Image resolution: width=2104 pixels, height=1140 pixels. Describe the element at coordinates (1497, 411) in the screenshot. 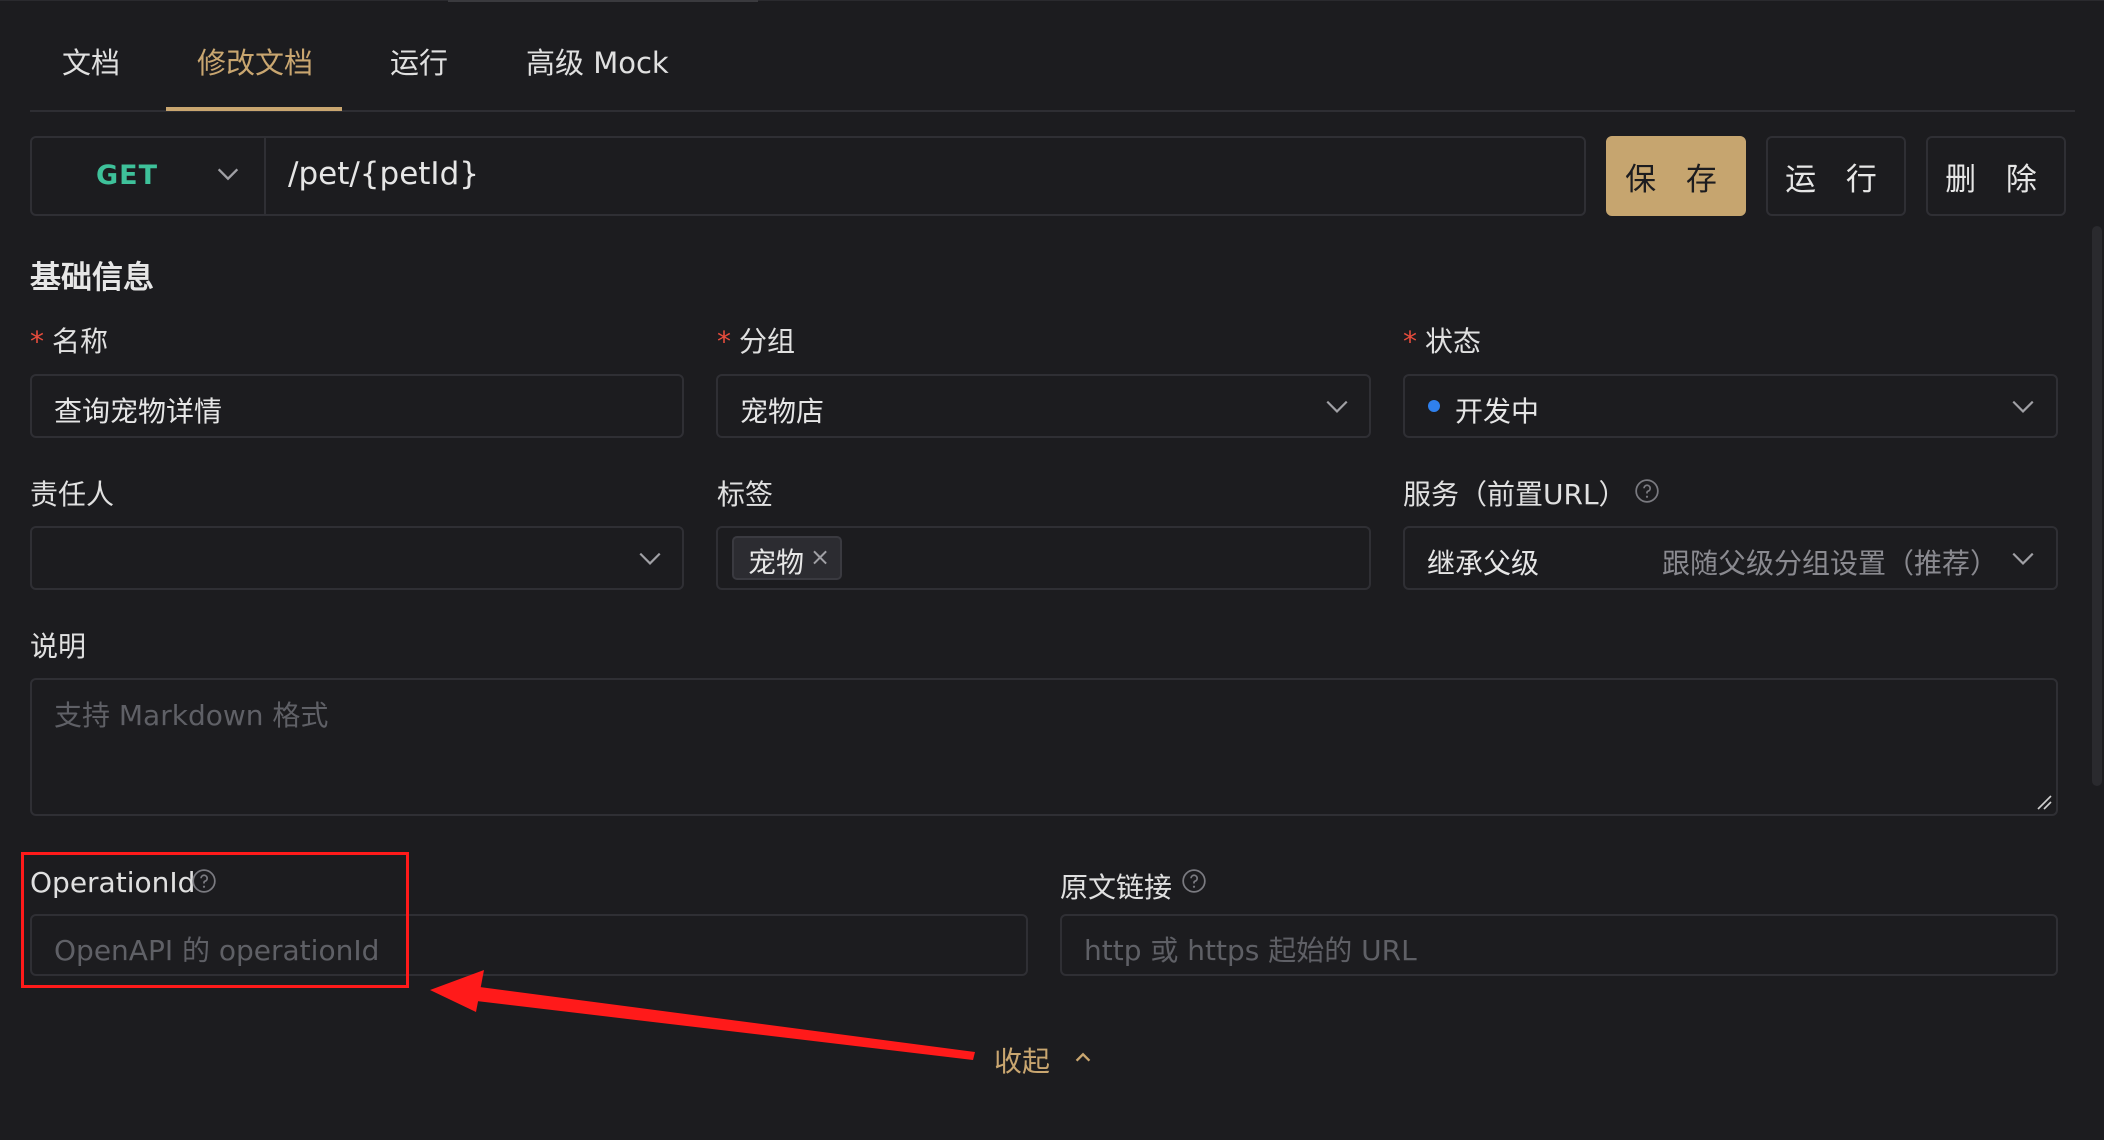

I see `status-value: 开发中` at that location.